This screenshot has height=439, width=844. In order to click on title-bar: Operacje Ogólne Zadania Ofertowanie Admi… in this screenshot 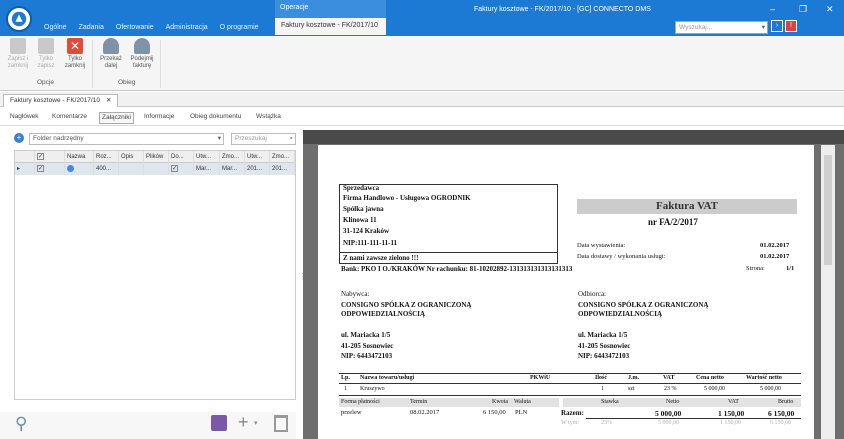, I will do `click(422, 18)`.